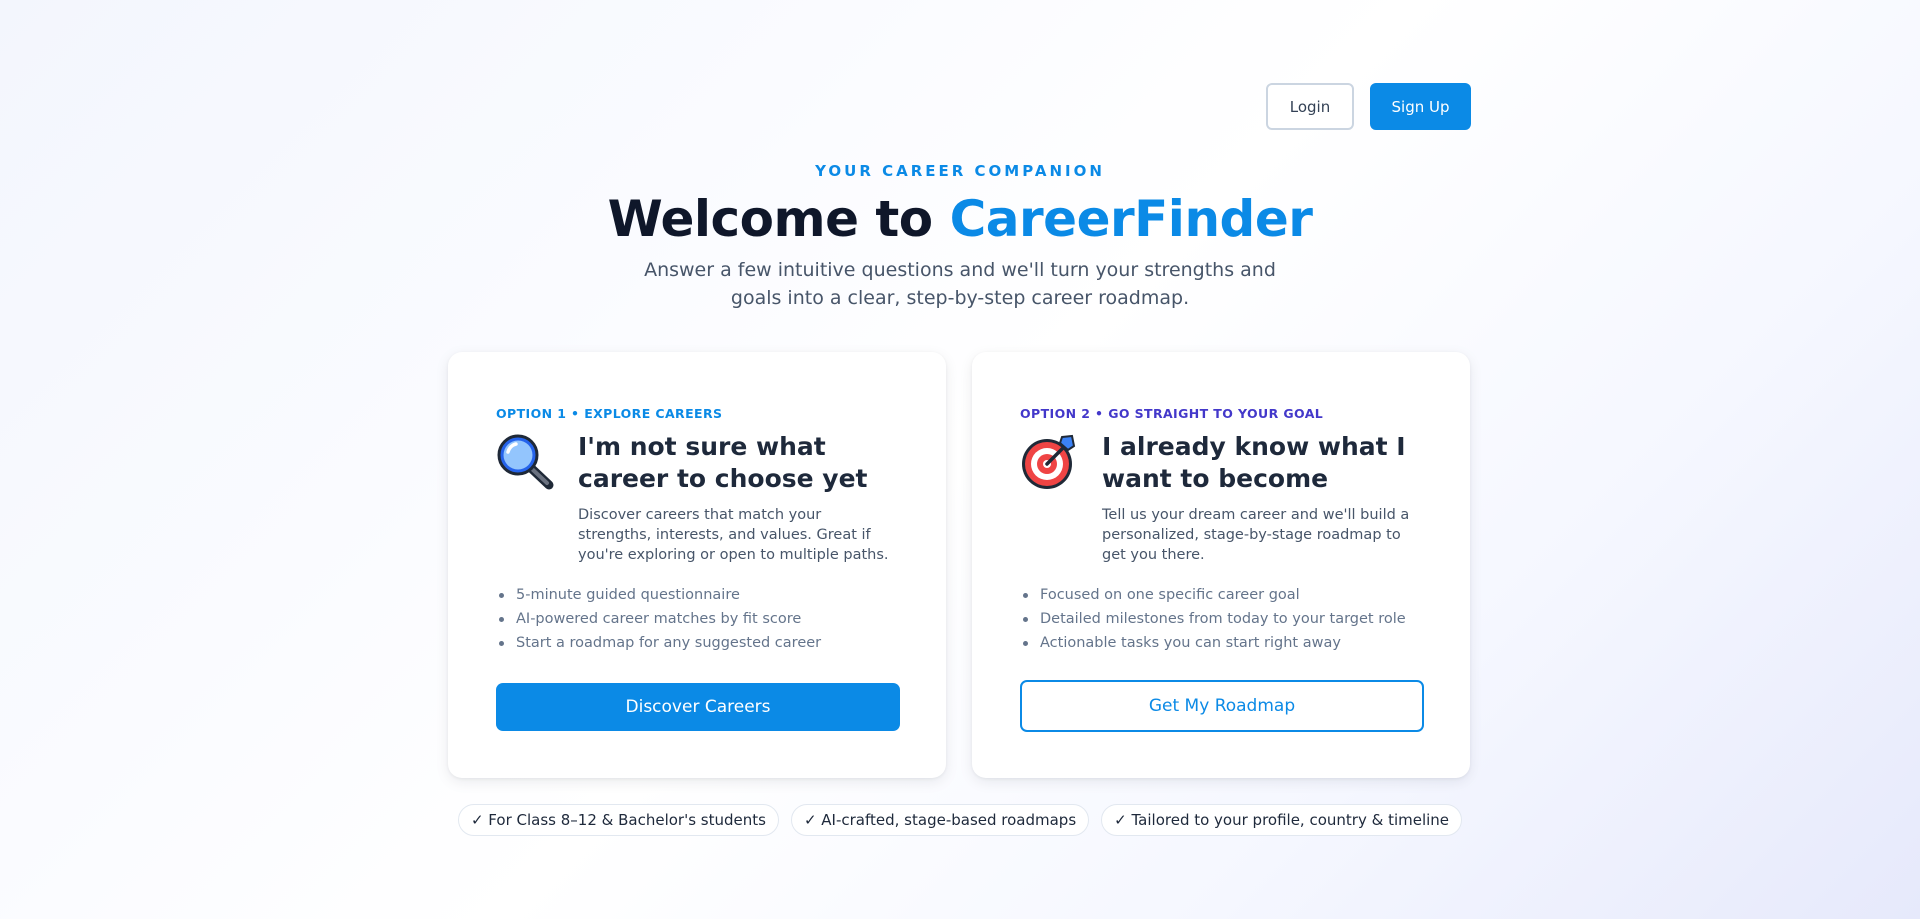 Image resolution: width=1920 pixels, height=919 pixels. I want to click on card-title: I already know what I want to become, so click(1254, 462).